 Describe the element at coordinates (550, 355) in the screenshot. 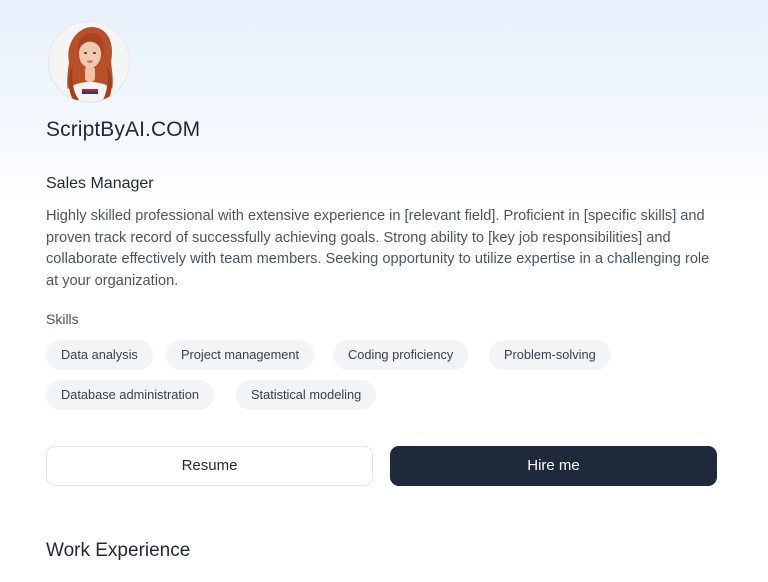

I see `skill-chip: Problem-solving` at that location.